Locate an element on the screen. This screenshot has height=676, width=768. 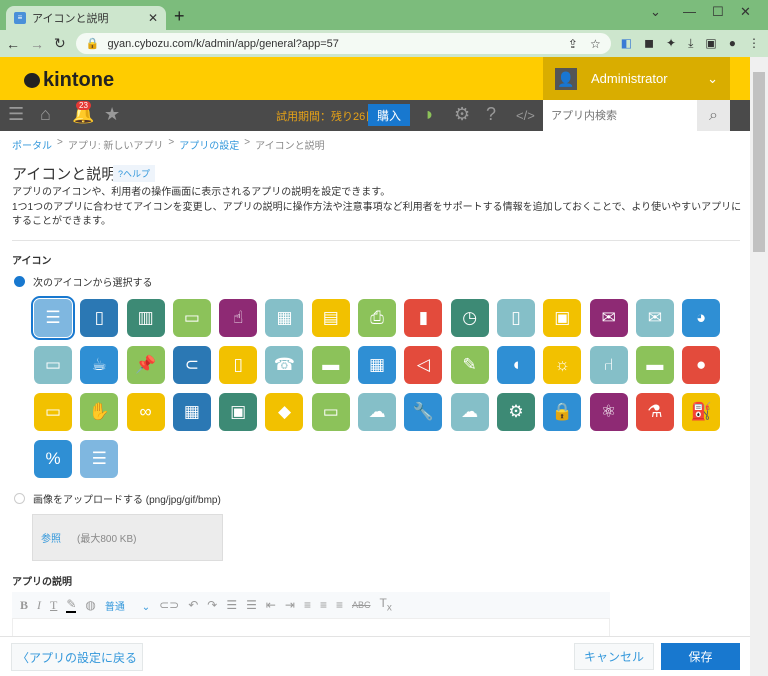
font-size-select: 普通 ⌄ is located at coordinates (127, 605).